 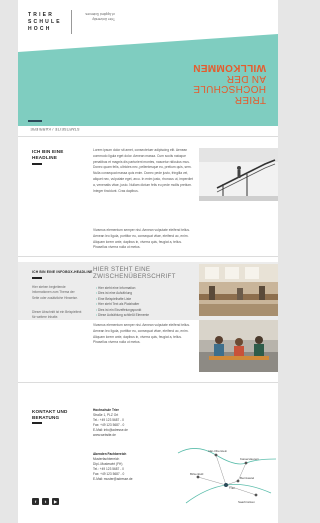 I want to click on library-photo, so click(x=238, y=290).